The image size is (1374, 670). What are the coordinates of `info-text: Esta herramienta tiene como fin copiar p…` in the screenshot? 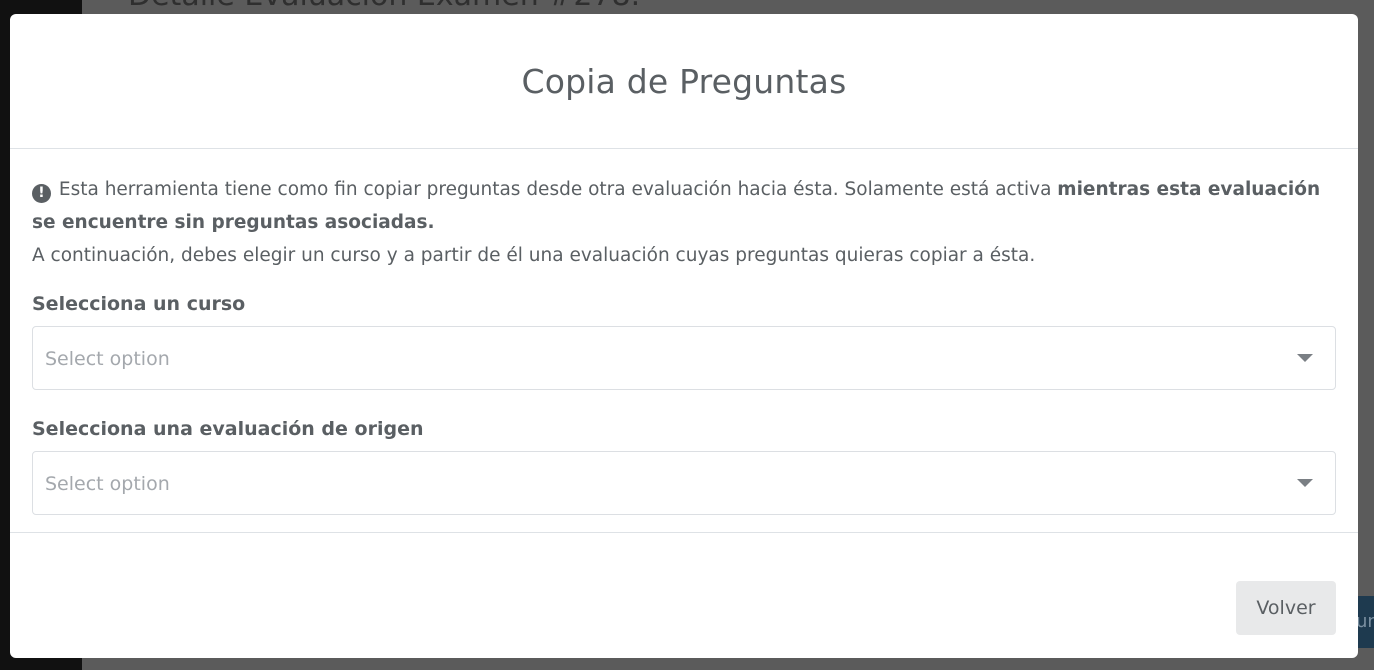 It's located at (558, 189).